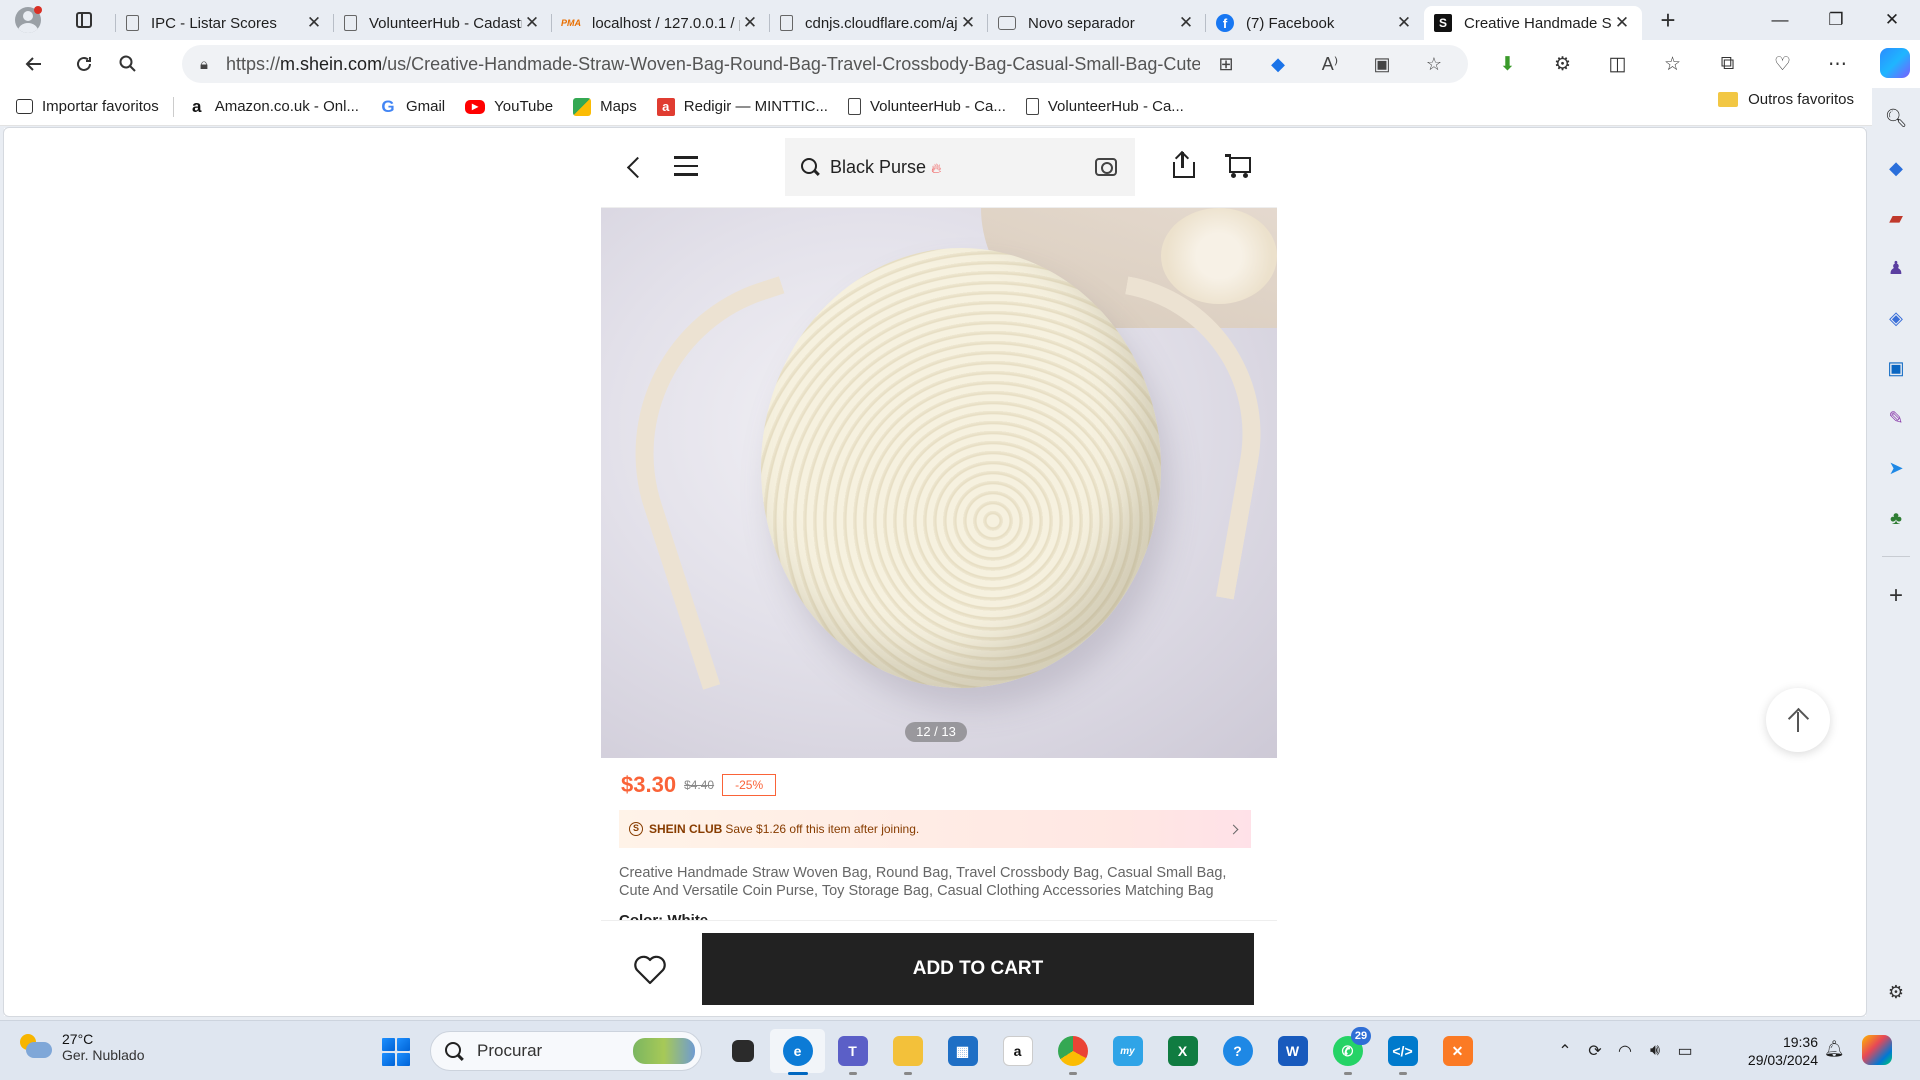  I want to click on minimize-button: —, so click(1780, 20).